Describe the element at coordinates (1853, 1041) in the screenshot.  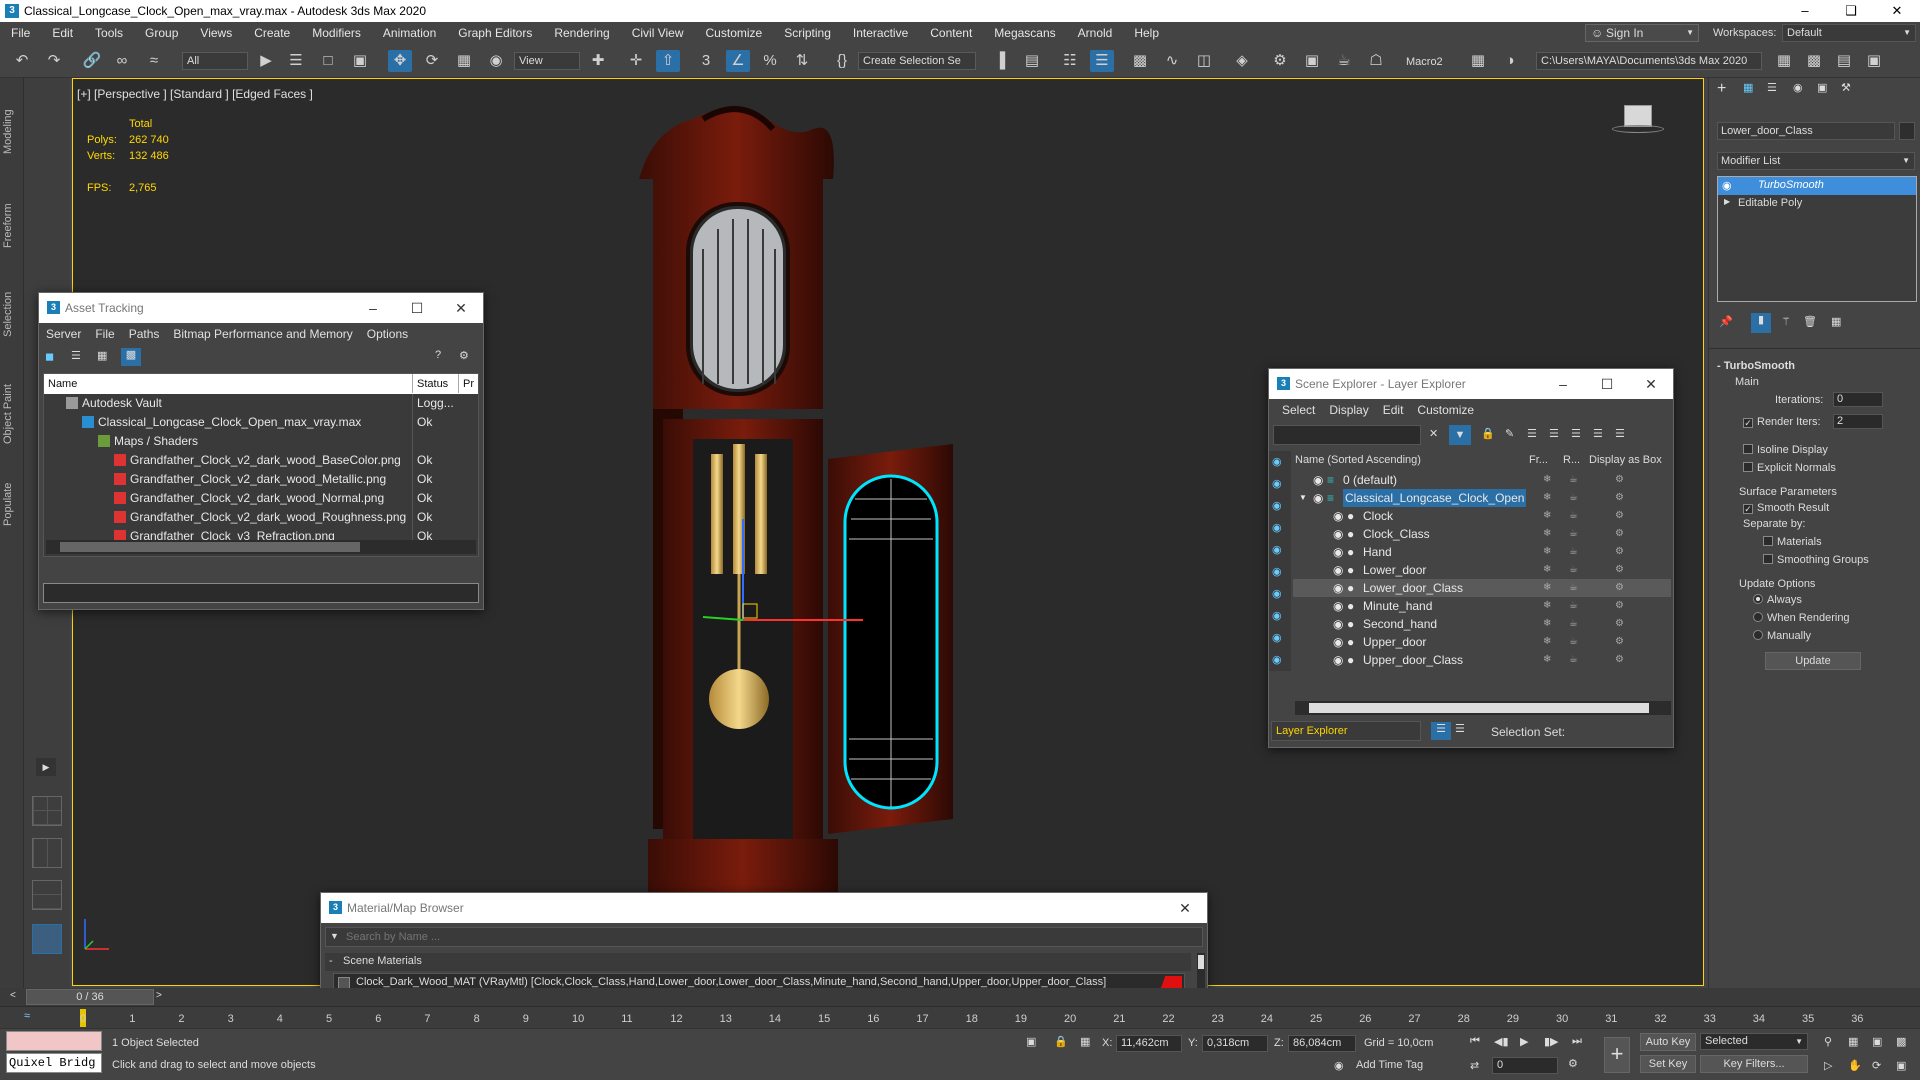
I see `zoom-all-icon: ▦` at that location.